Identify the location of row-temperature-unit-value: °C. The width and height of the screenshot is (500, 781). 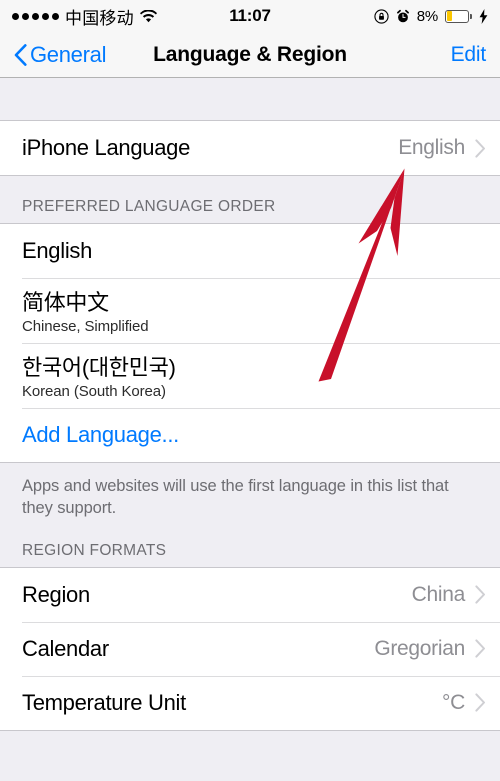
(453, 702).